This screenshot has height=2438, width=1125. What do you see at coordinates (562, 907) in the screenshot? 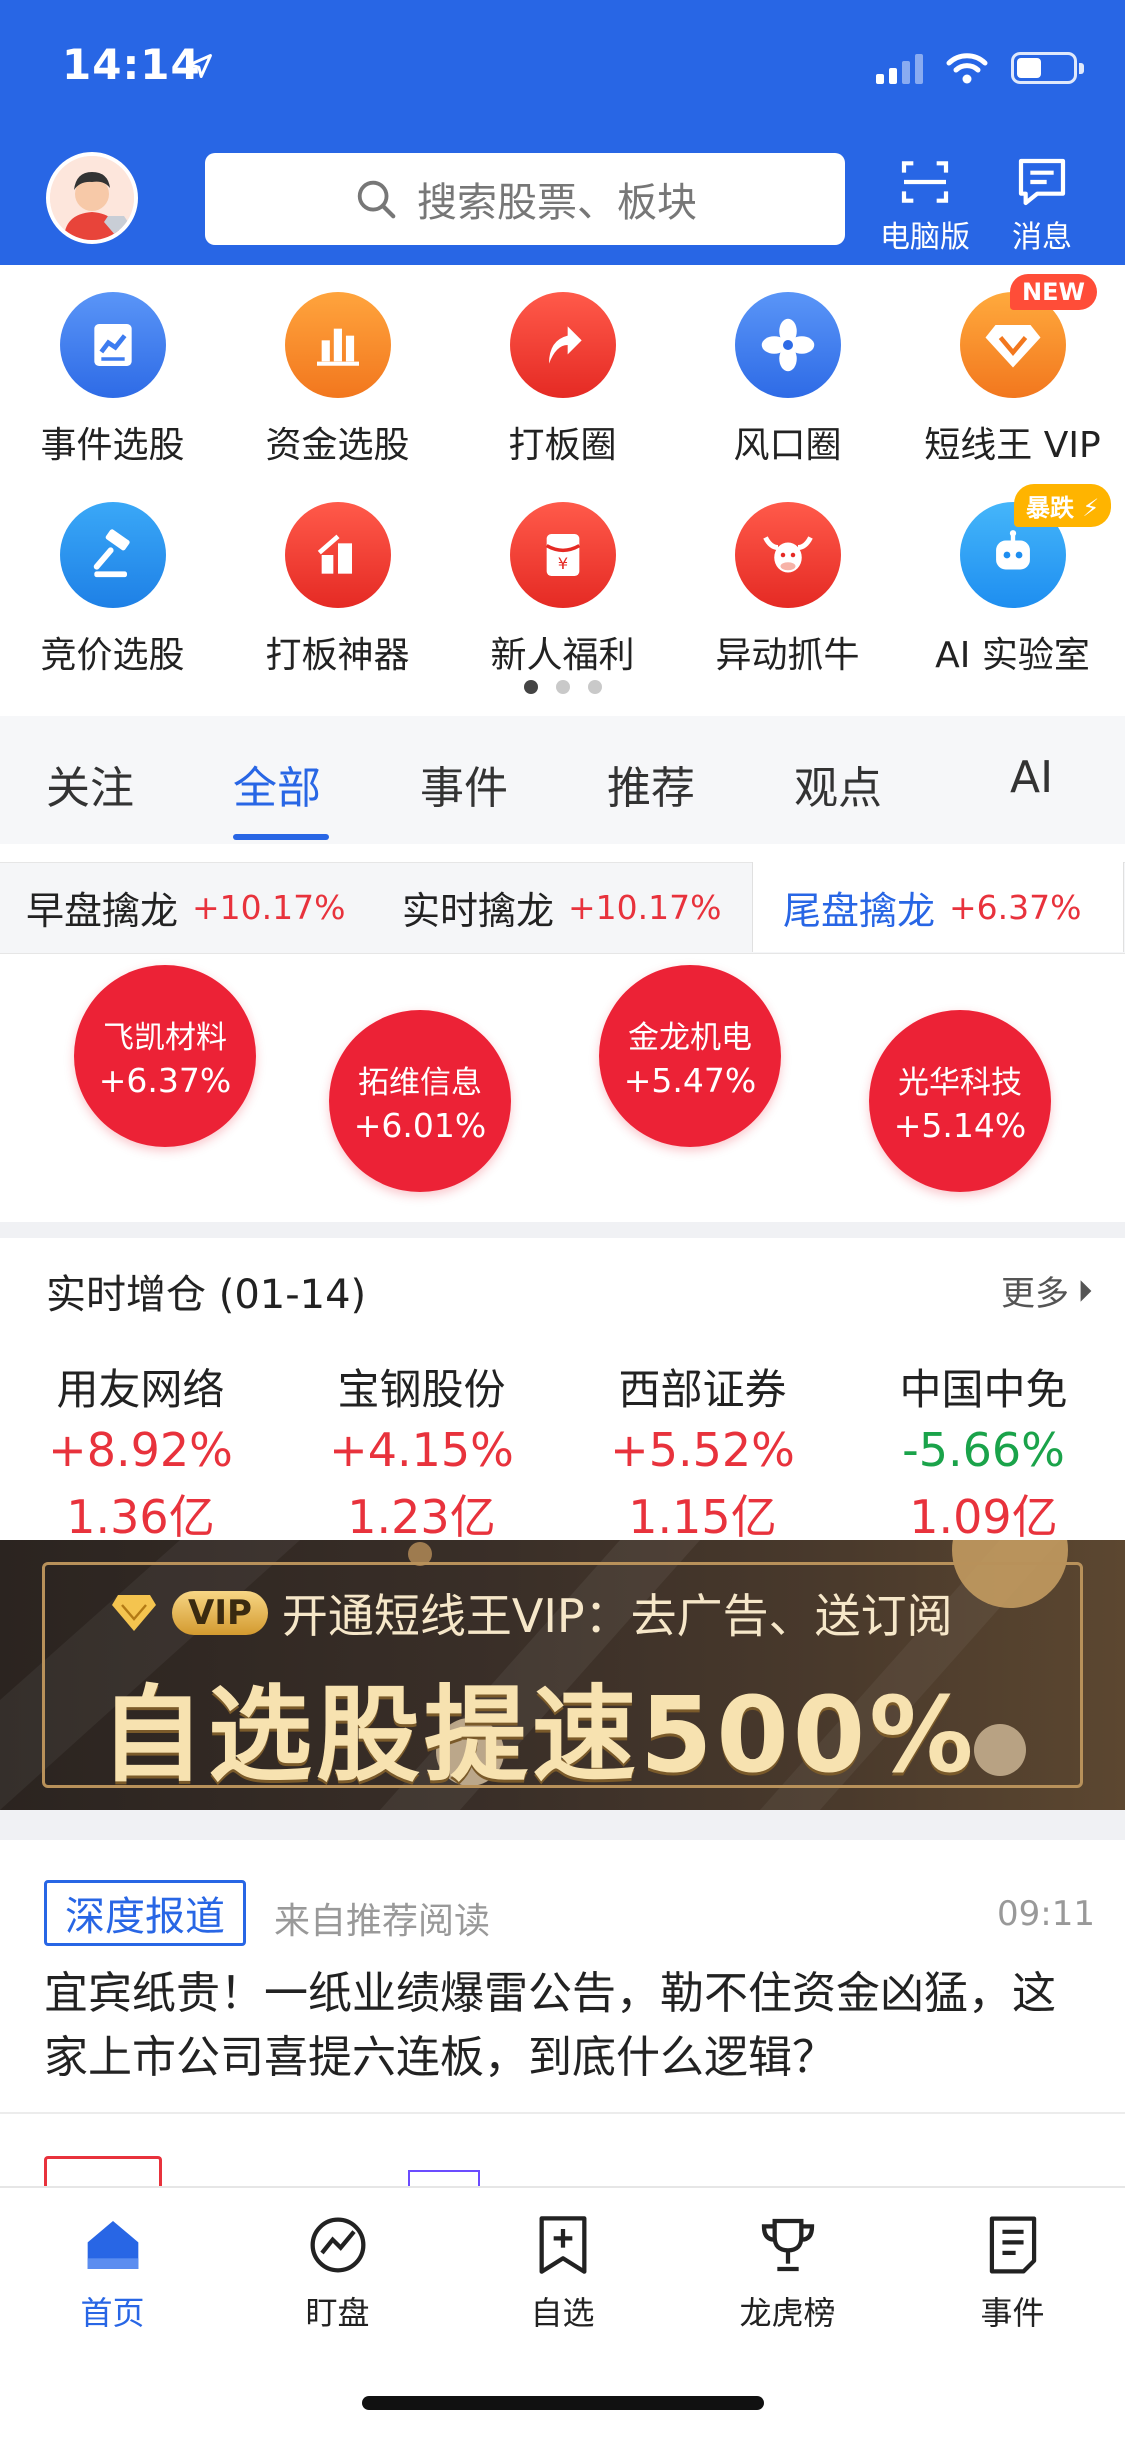
I see `subtab-realtime-dragon: 实时擒龙 +10.17%` at bounding box center [562, 907].